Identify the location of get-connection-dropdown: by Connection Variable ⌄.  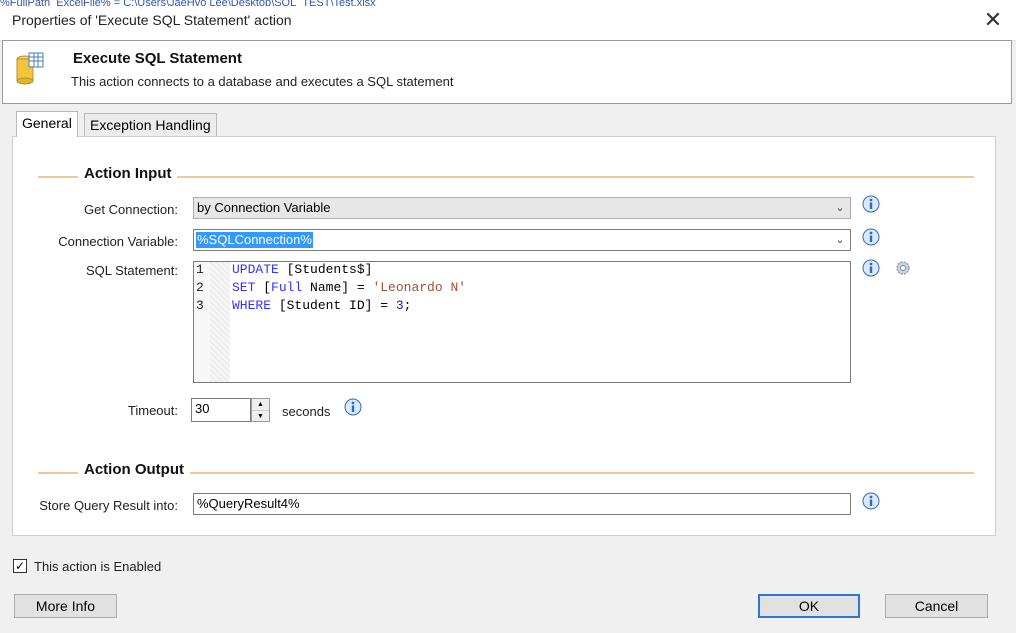
(522, 208).